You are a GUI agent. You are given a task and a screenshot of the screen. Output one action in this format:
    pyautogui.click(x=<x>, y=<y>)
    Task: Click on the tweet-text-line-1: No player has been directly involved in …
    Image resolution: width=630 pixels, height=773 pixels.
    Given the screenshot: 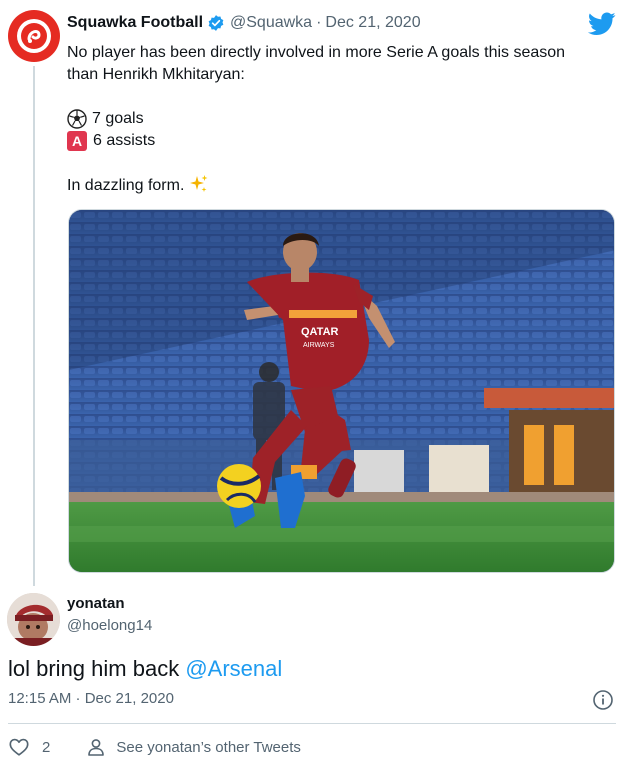 What is the action you would take?
    pyautogui.click(x=316, y=52)
    